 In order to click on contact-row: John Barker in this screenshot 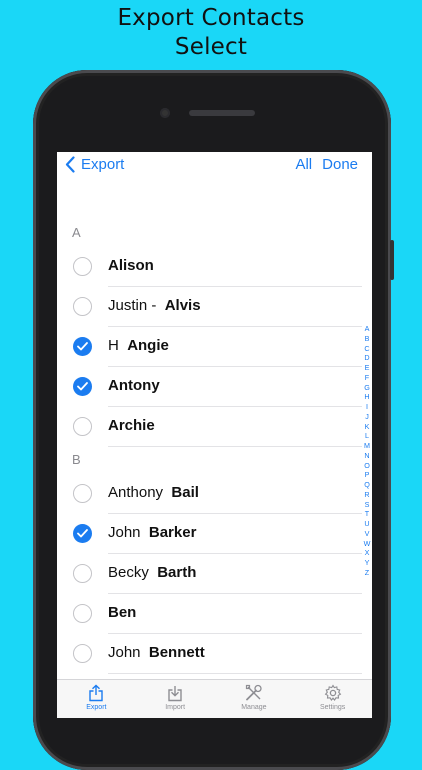, I will do `click(209, 534)`.